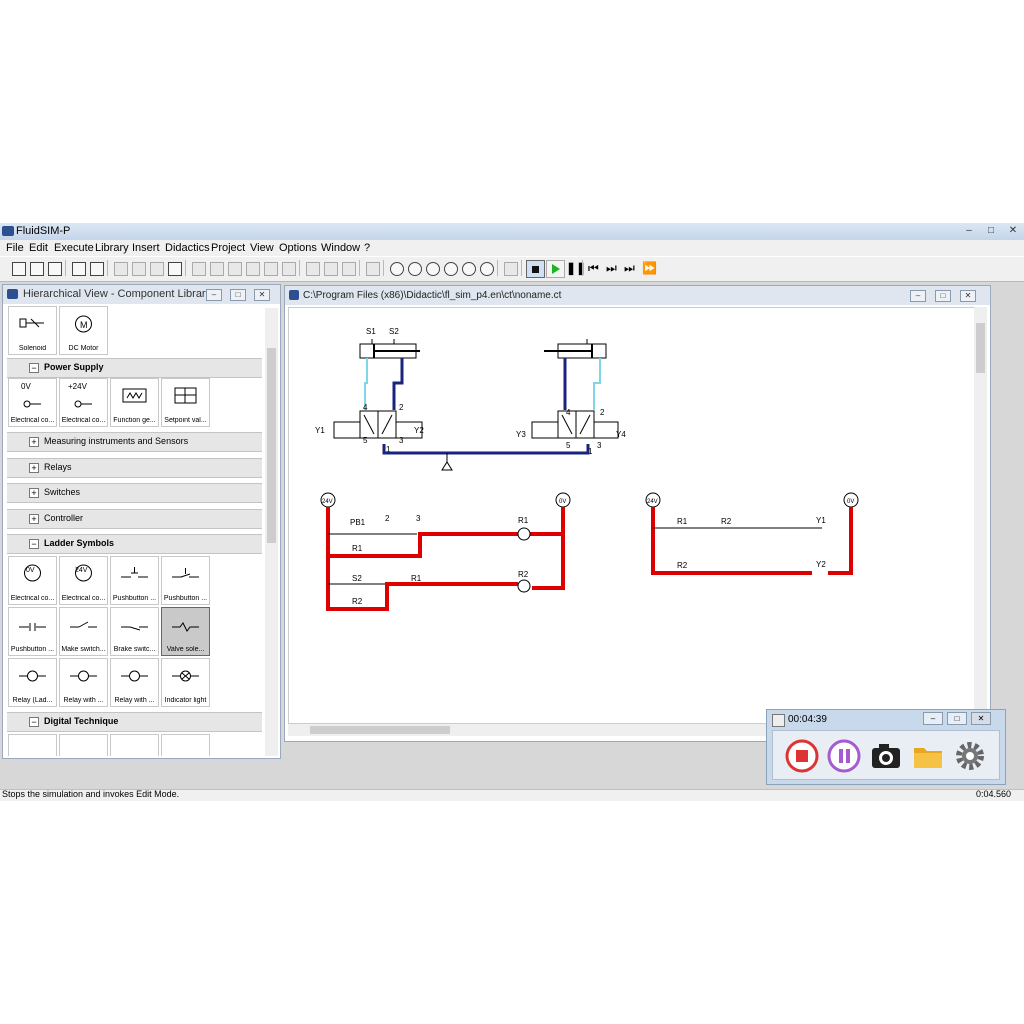  I want to click on align-left-icon, so click(199, 269).